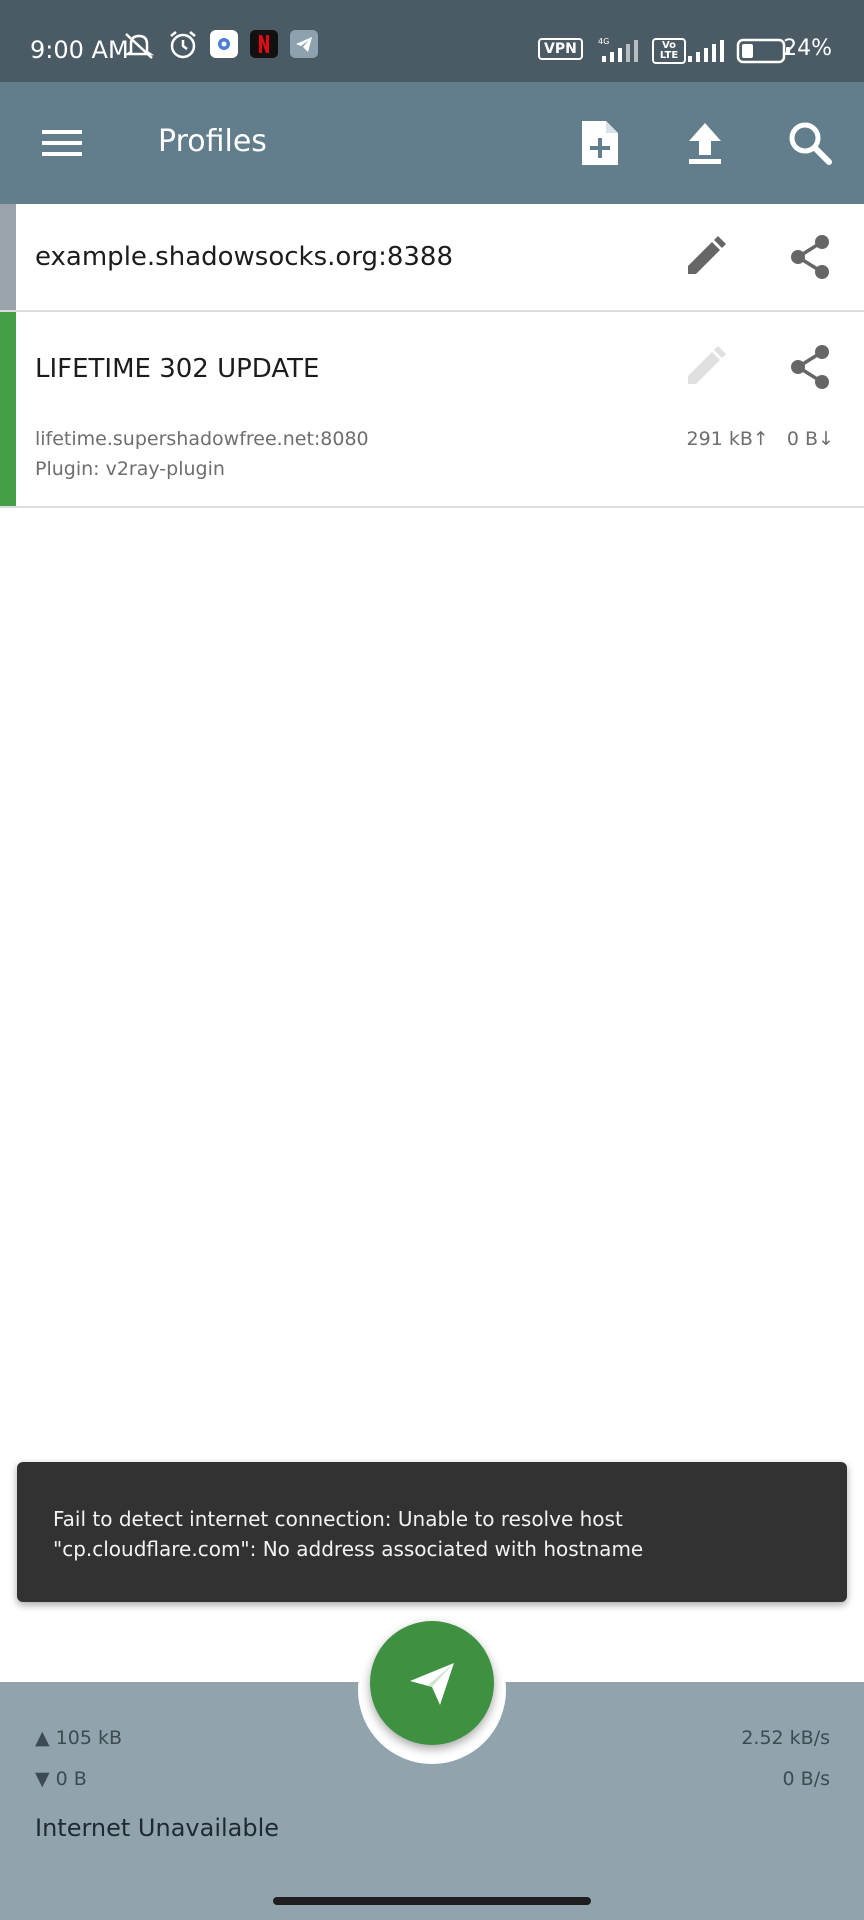  I want to click on profile-plugin: Plugin: v2ray-plugin, so click(130, 469).